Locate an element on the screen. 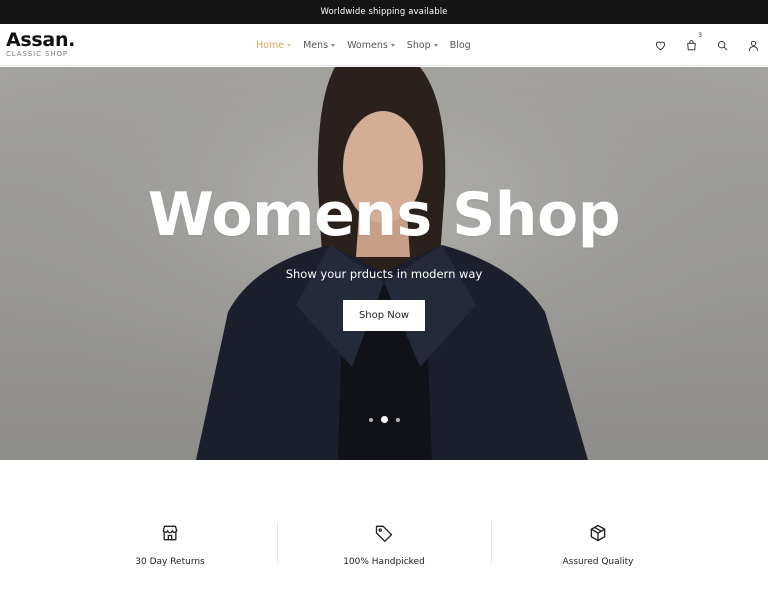 Image resolution: width=768 pixels, height=600 pixels. hero-subtitle: Show your prducts in modern way is located at coordinates (384, 274).